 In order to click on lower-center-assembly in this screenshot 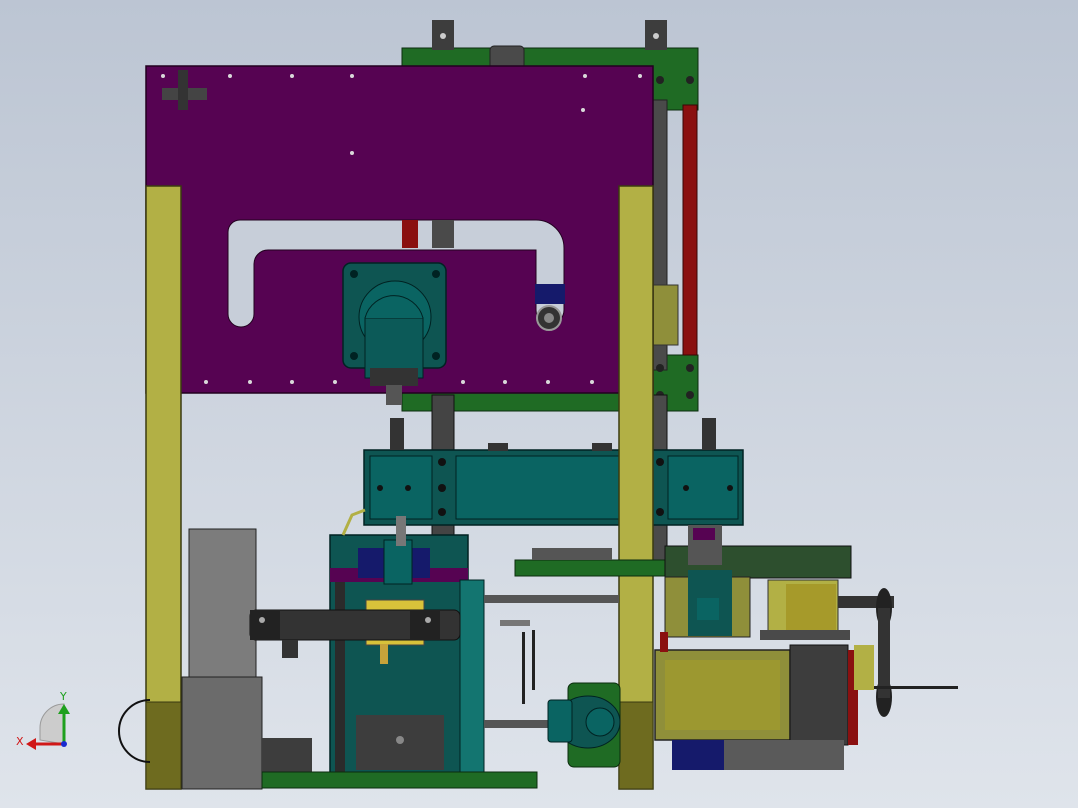, I will do `click(407, 642)`.